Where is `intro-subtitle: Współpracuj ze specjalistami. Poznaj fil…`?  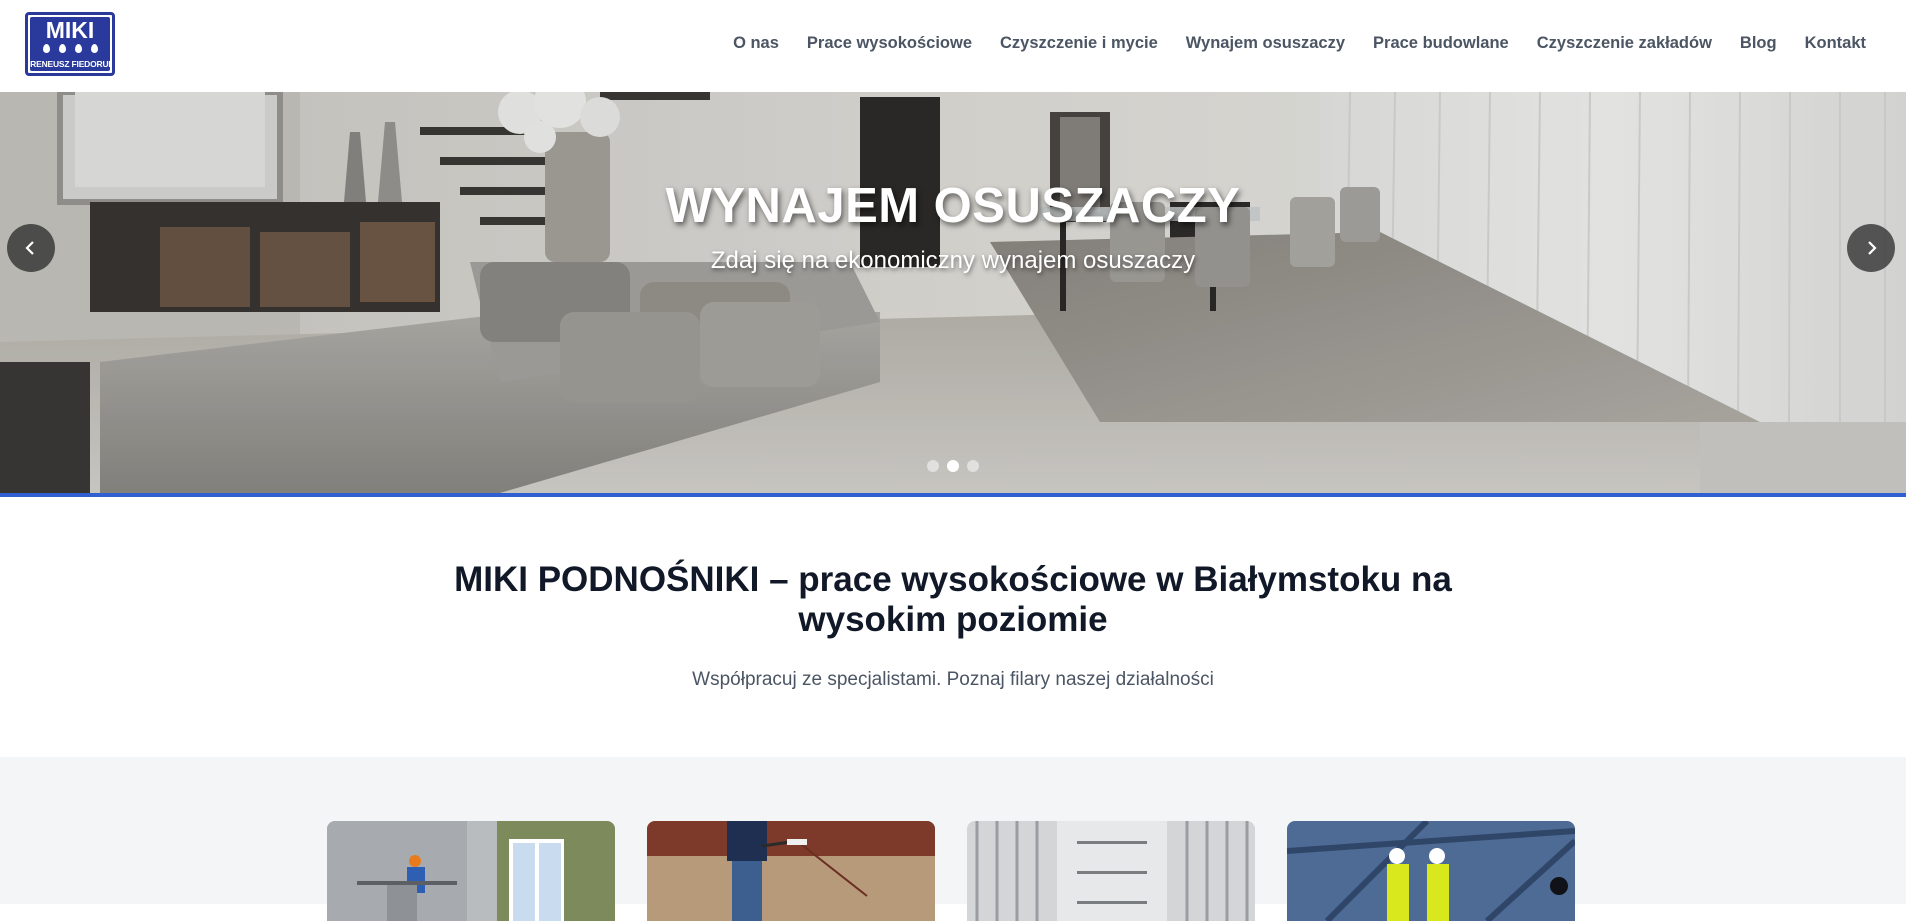
intro-subtitle: Współpracuj ze specjalistami. Poznaj fil… is located at coordinates (953, 679).